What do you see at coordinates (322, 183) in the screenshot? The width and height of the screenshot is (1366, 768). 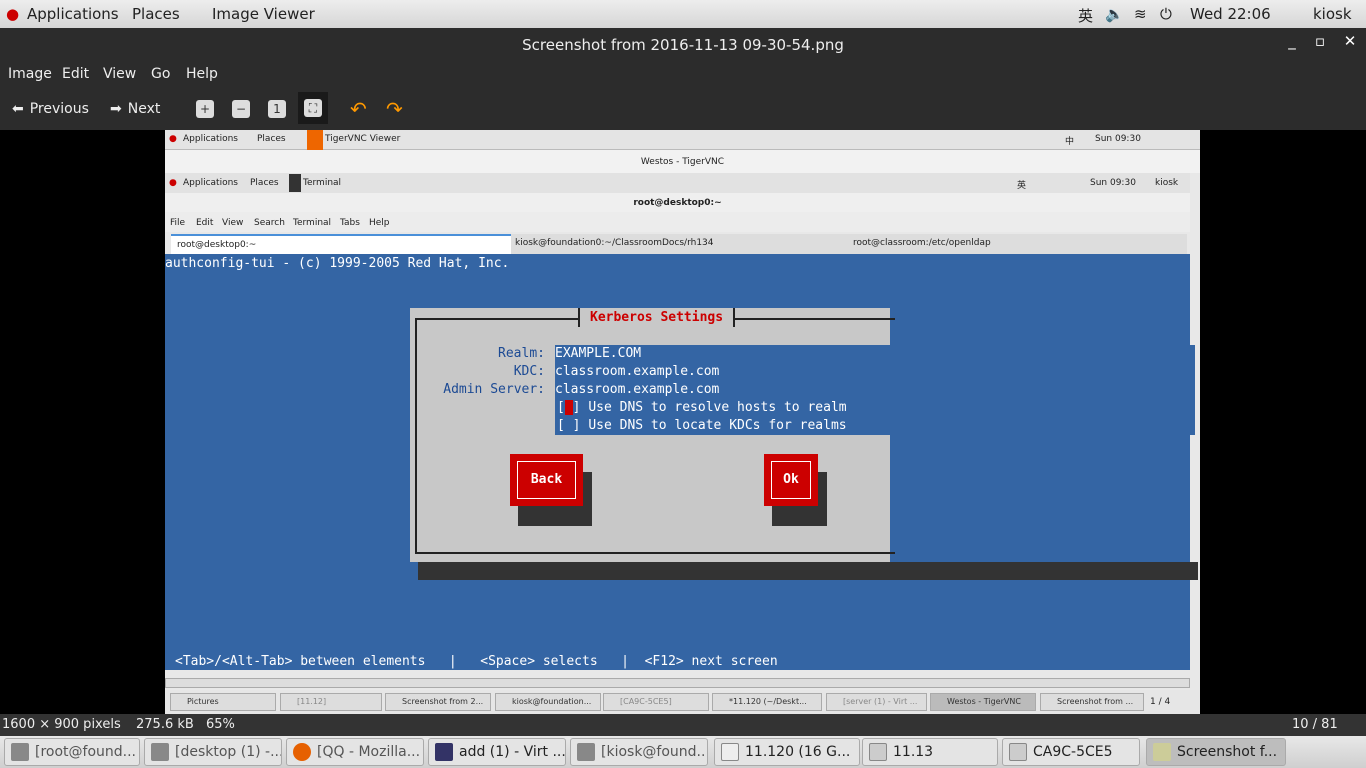 I see `gnome-app: Terminal` at bounding box center [322, 183].